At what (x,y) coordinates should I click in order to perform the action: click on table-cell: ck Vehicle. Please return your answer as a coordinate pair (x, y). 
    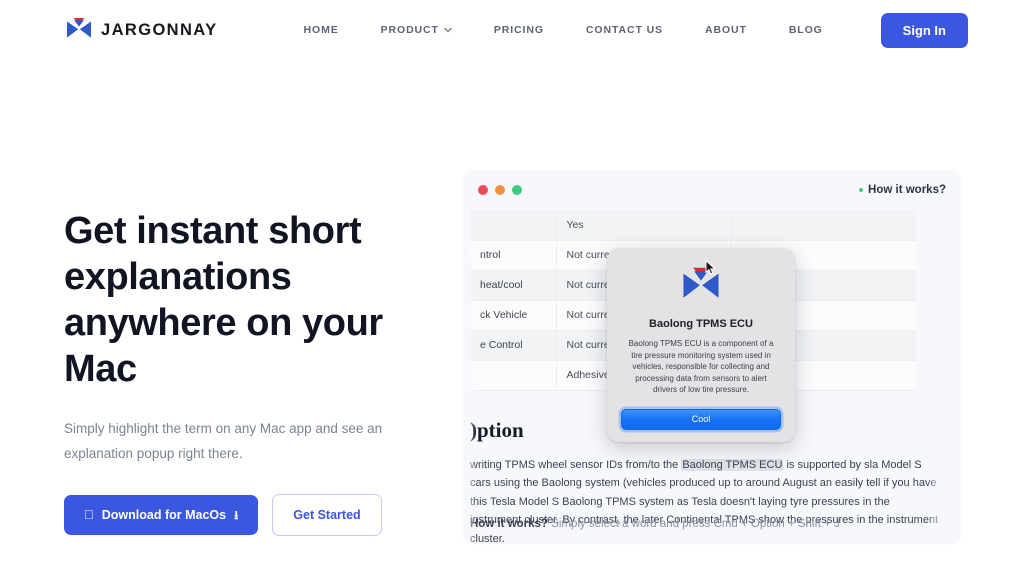
    Looking at the image, I should click on (513, 315).